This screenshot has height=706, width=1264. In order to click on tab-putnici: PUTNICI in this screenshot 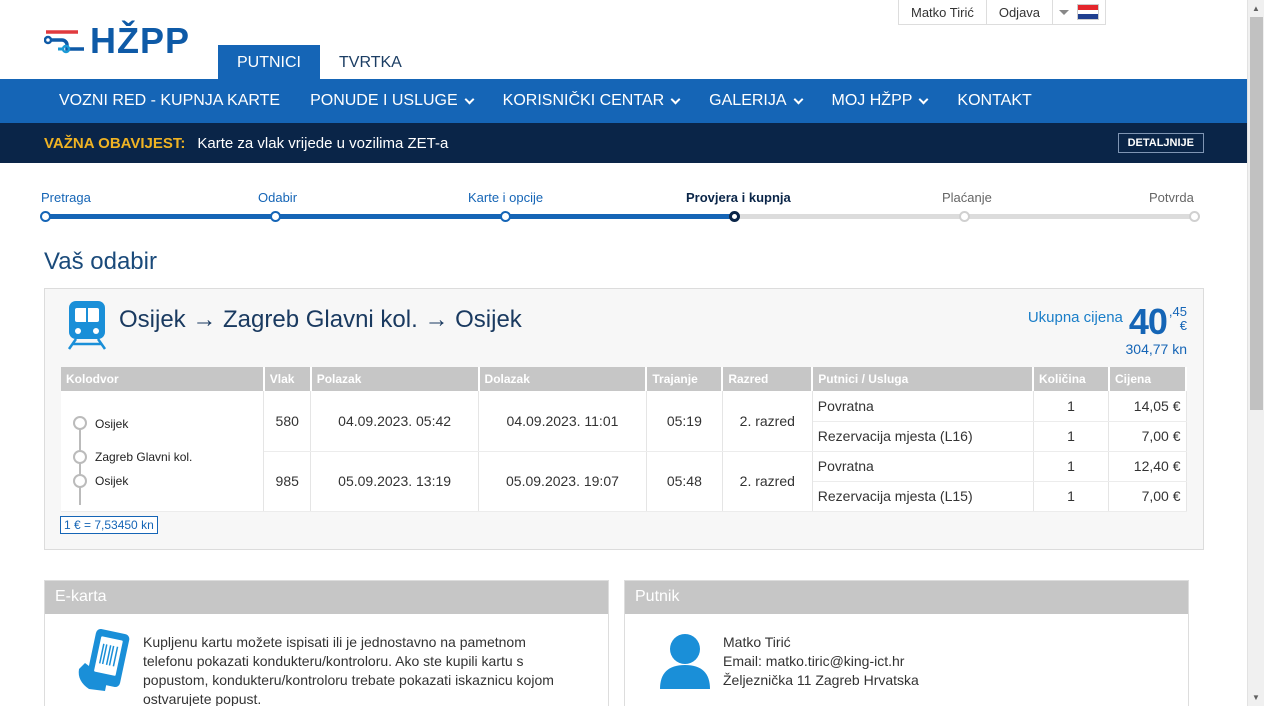, I will do `click(269, 62)`.